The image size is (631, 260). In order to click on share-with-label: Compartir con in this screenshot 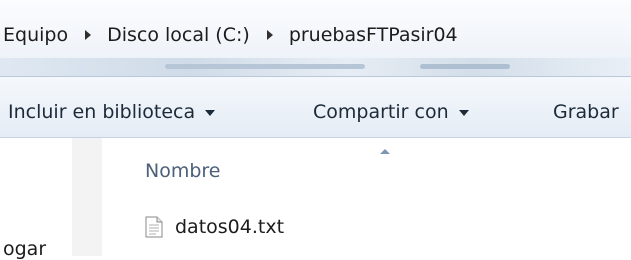, I will do `click(381, 112)`.